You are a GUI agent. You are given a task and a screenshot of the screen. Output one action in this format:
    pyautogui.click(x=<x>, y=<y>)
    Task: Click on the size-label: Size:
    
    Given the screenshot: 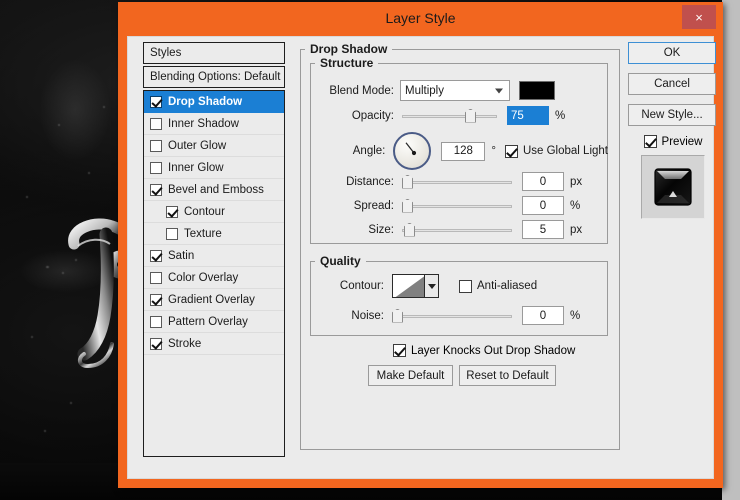 What is the action you would take?
    pyautogui.click(x=381, y=229)
    